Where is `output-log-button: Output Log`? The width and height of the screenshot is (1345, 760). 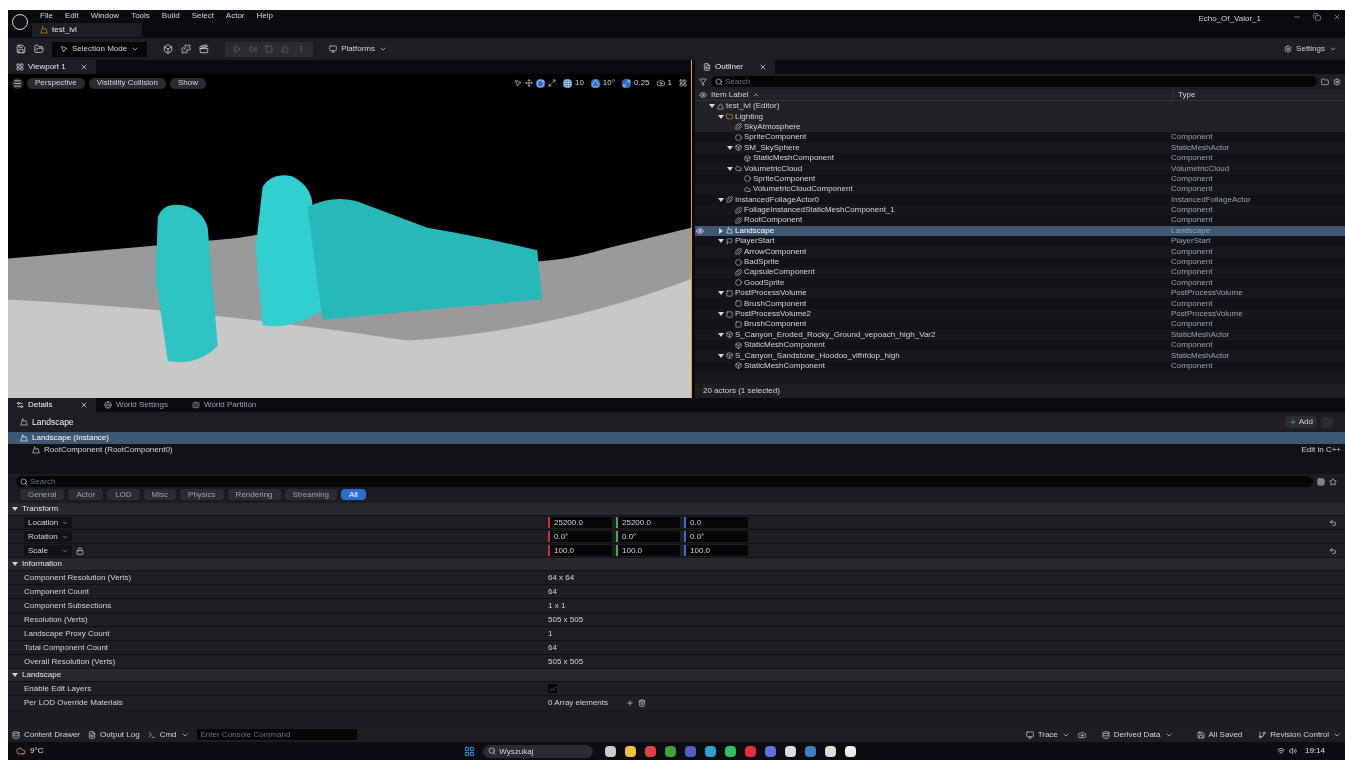
output-log-button: Output Log is located at coordinates (114, 734).